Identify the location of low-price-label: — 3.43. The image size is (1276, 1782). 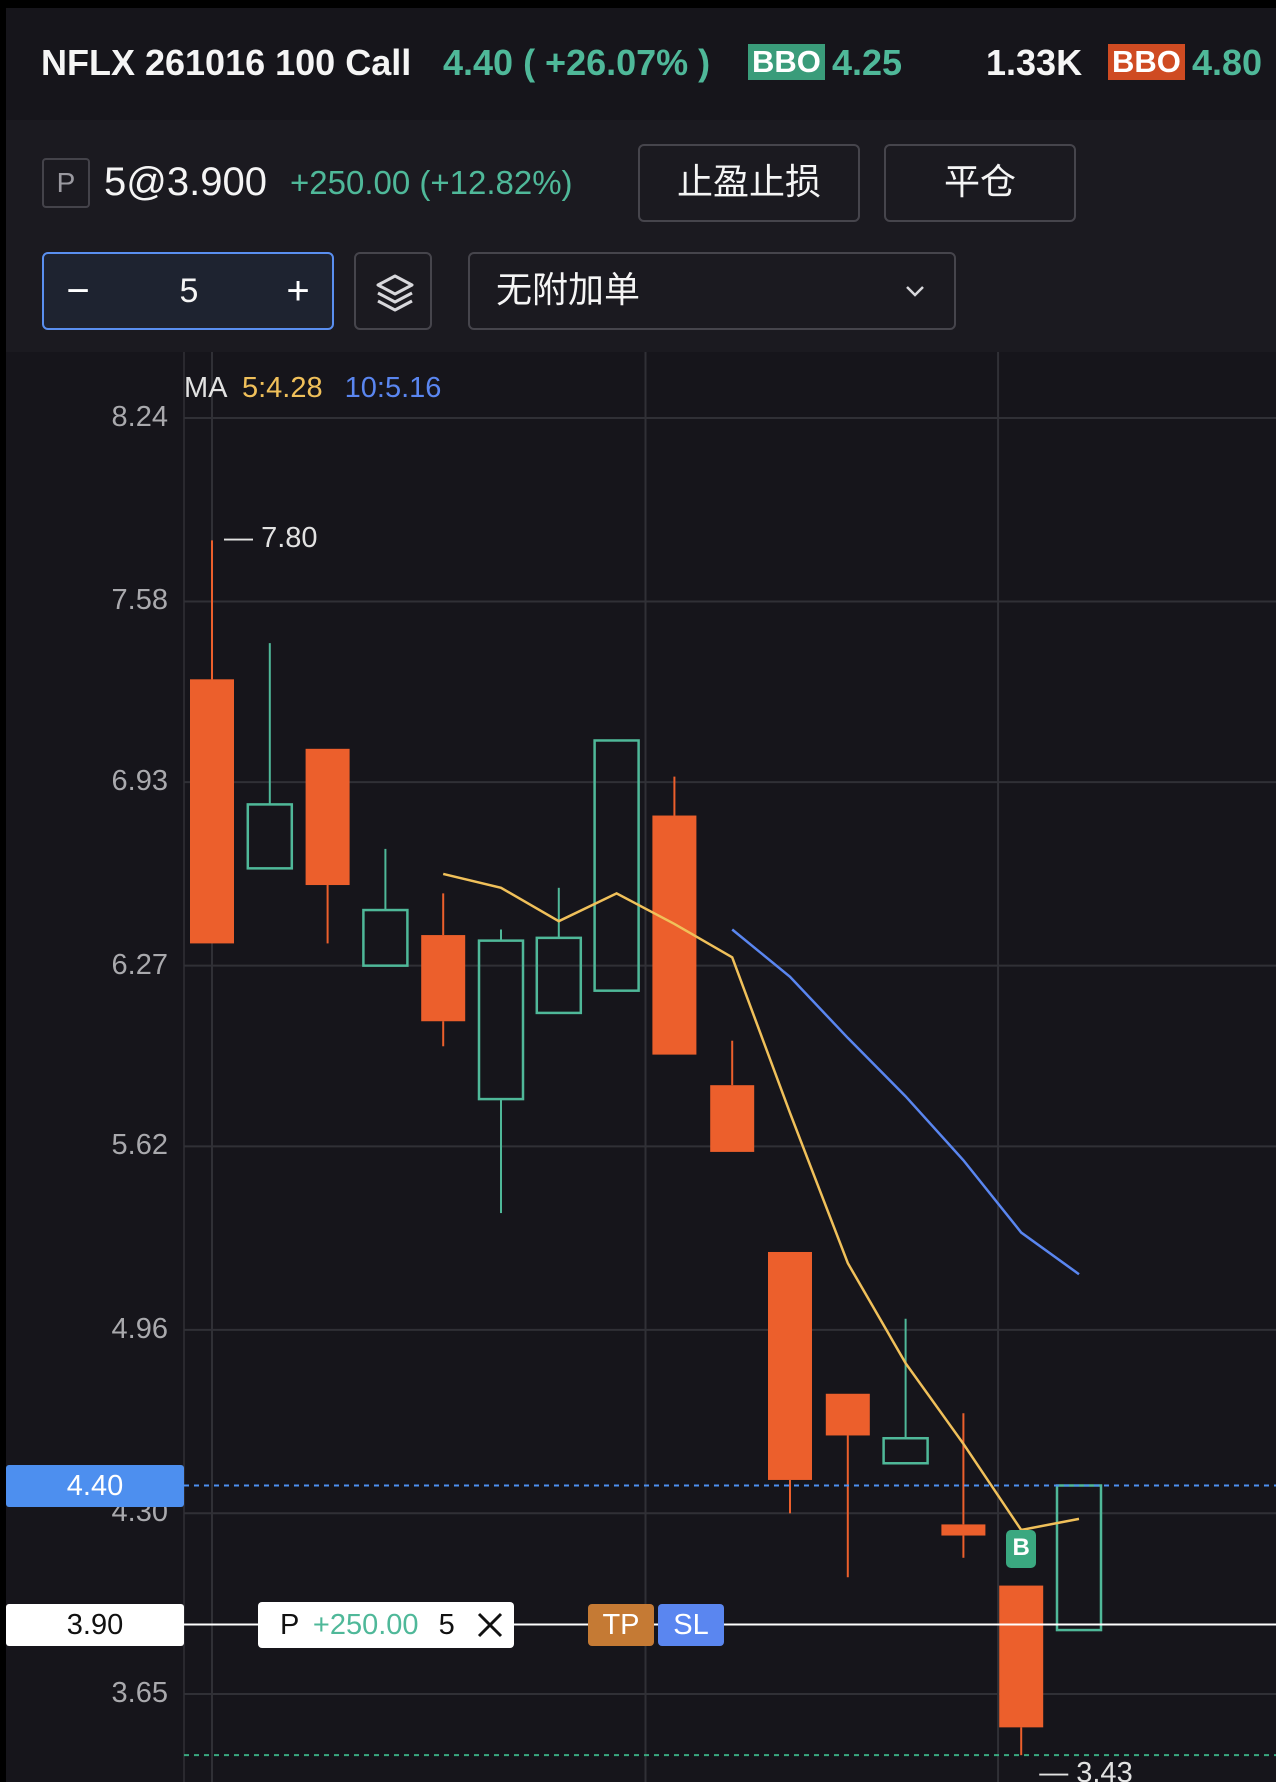
(1086, 1769).